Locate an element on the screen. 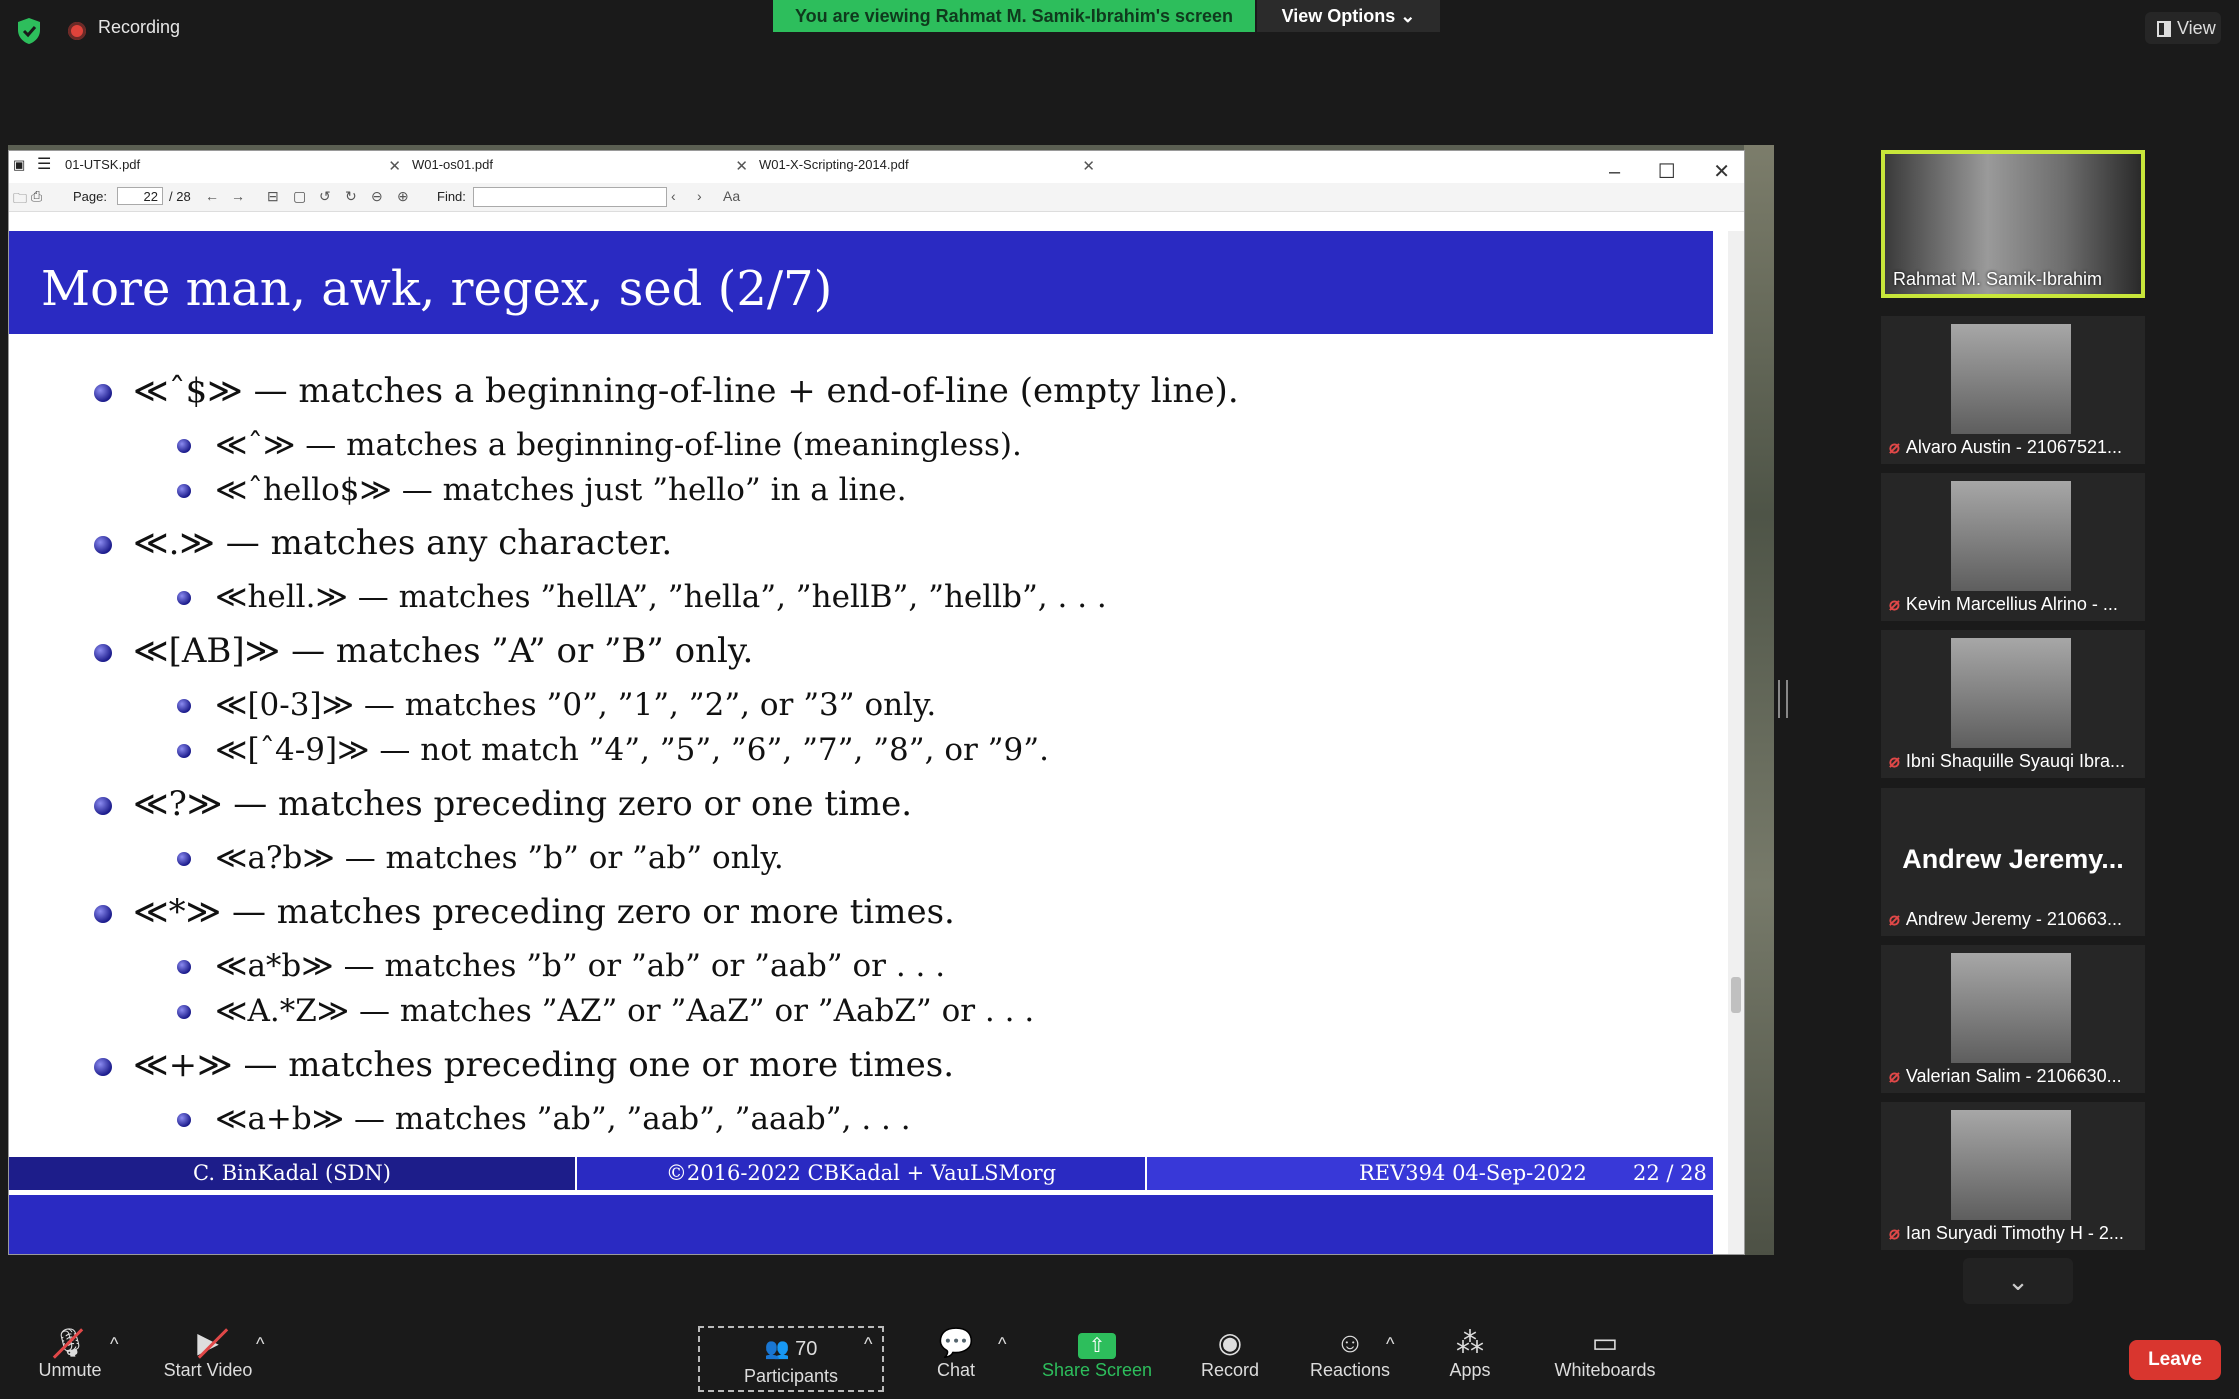  menu-icon: ☰ is located at coordinates (44, 165).